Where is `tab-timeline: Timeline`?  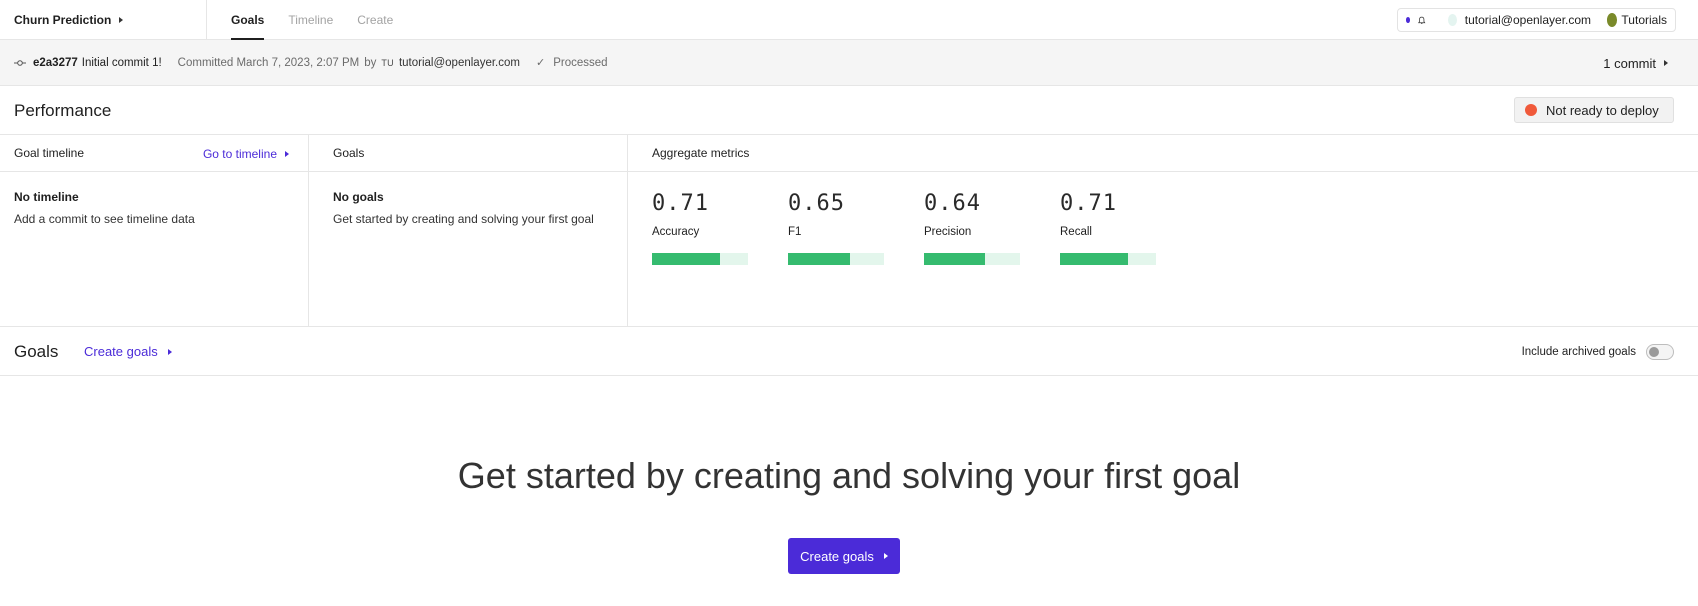 tab-timeline: Timeline is located at coordinates (310, 20).